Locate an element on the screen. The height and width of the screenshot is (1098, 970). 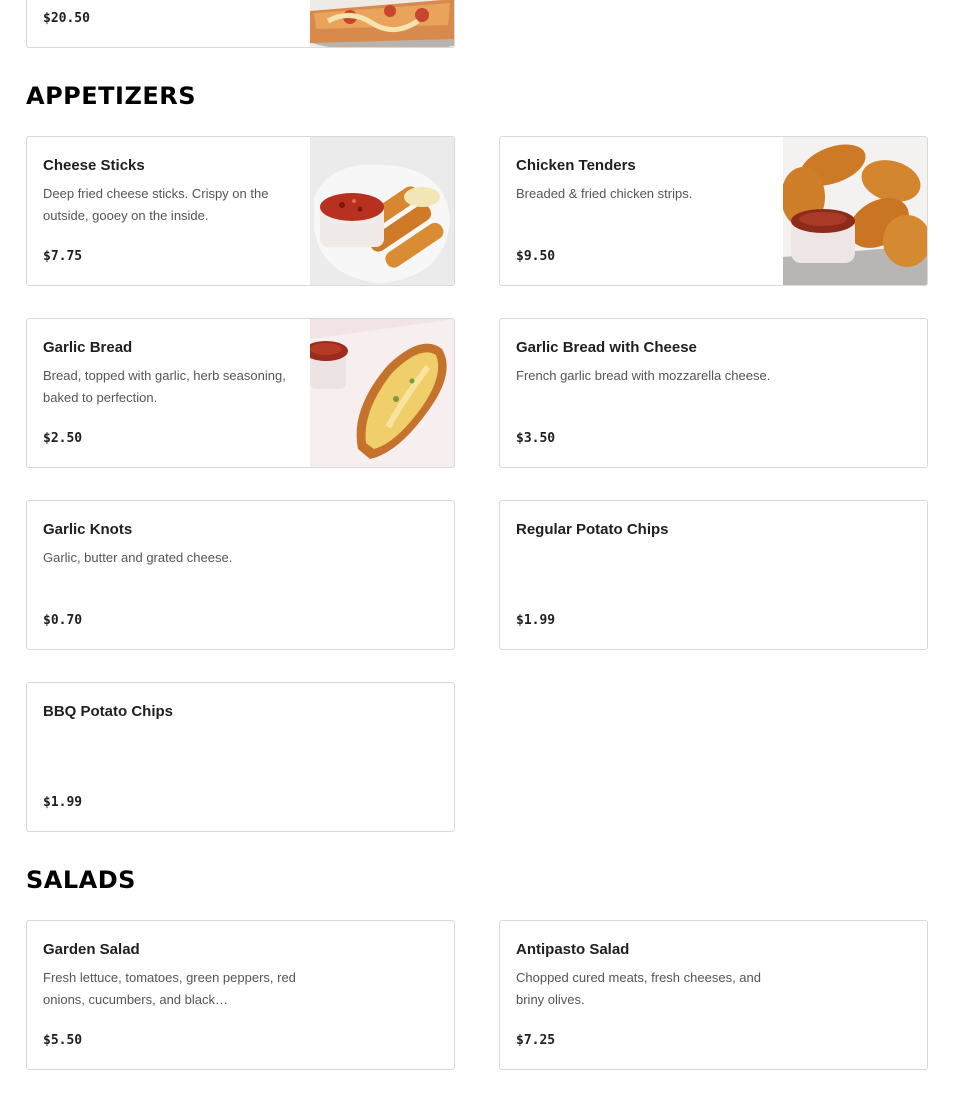
section-title-salads: SALADS is located at coordinates (81, 880).